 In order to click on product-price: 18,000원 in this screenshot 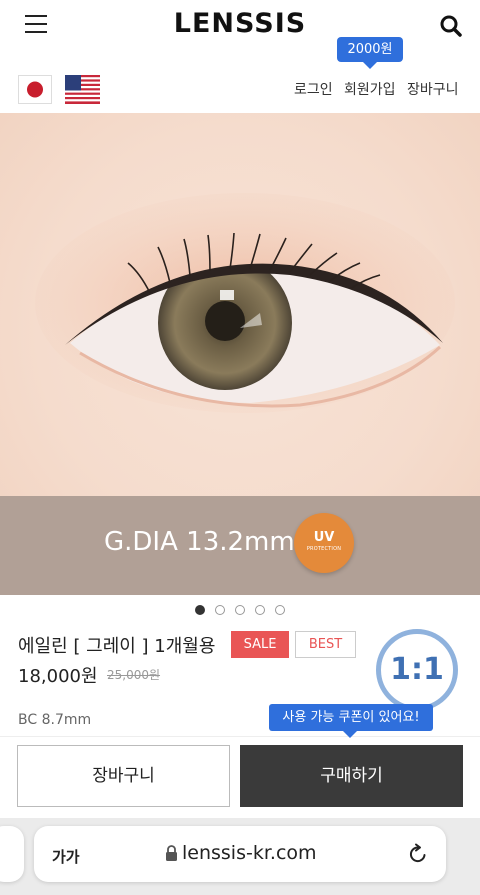, I will do `click(58, 676)`.